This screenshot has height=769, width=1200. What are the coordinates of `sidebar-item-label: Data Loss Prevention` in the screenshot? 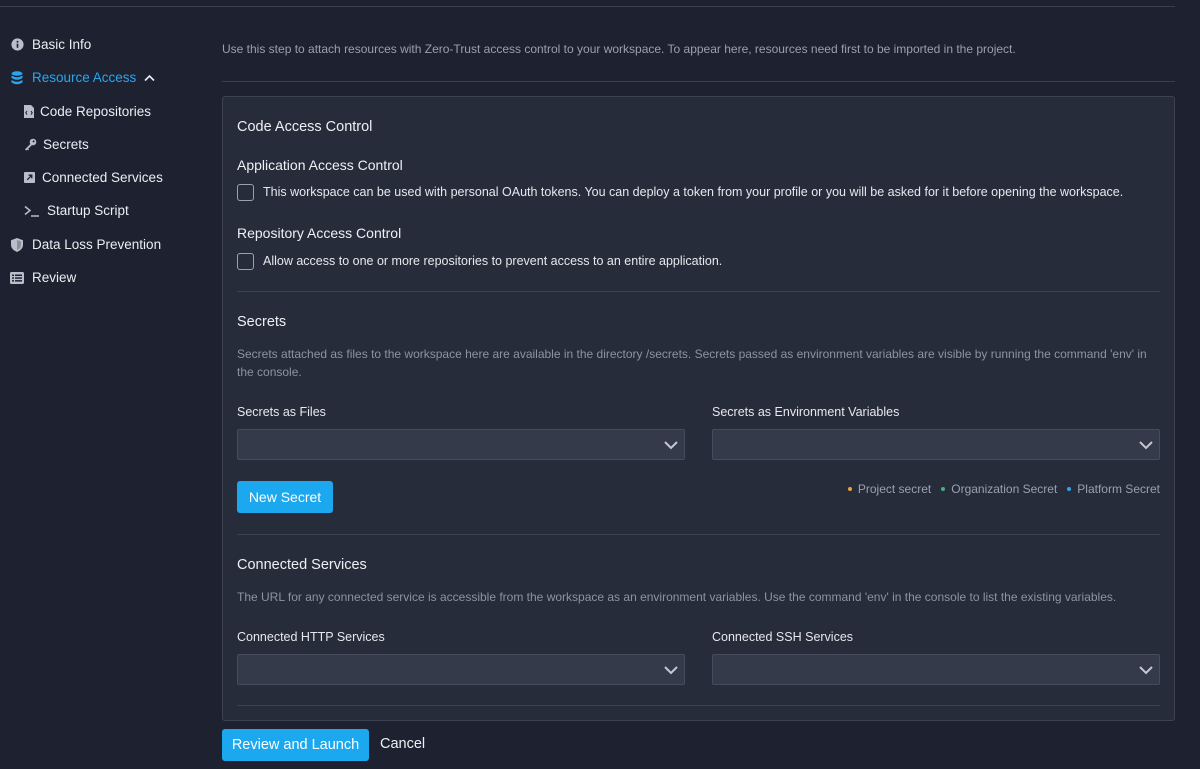 It's located at (97, 244).